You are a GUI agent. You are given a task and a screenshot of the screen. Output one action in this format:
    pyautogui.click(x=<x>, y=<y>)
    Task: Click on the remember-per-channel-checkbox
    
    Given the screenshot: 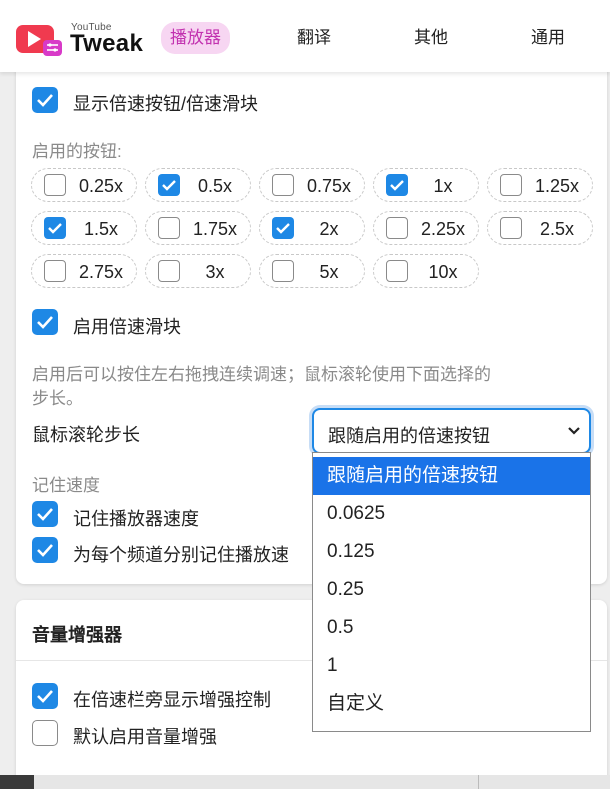 What is the action you would take?
    pyautogui.click(x=45, y=550)
    